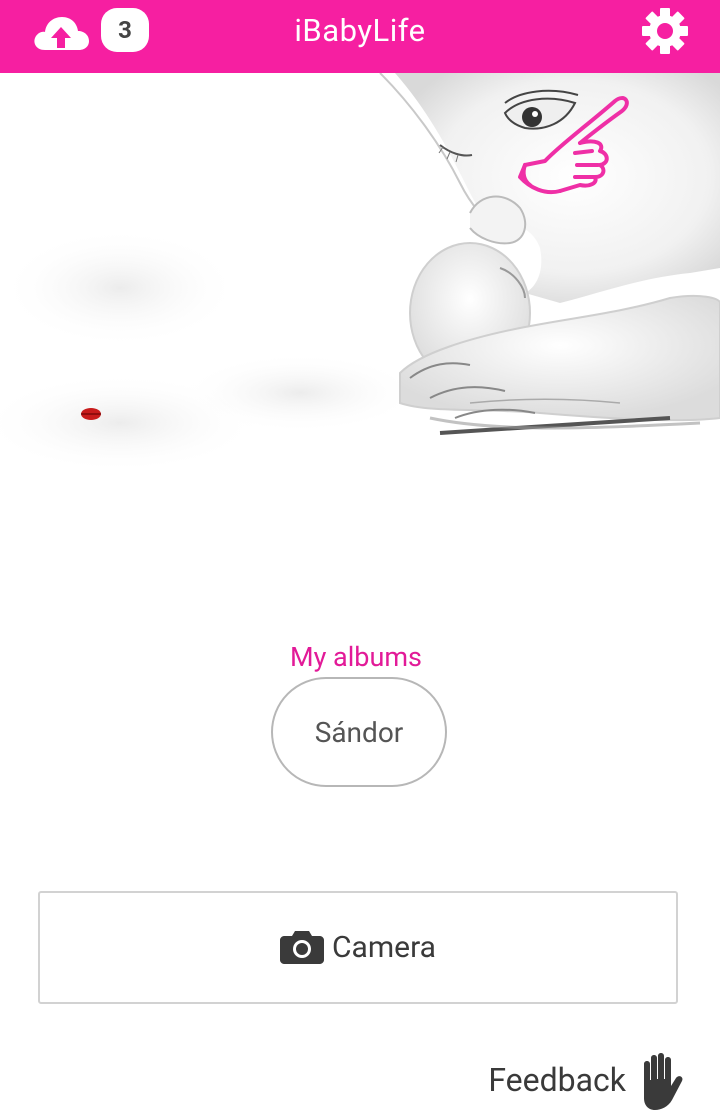  Describe the element at coordinates (384, 947) in the screenshot. I see `camera-label: Camera` at that location.